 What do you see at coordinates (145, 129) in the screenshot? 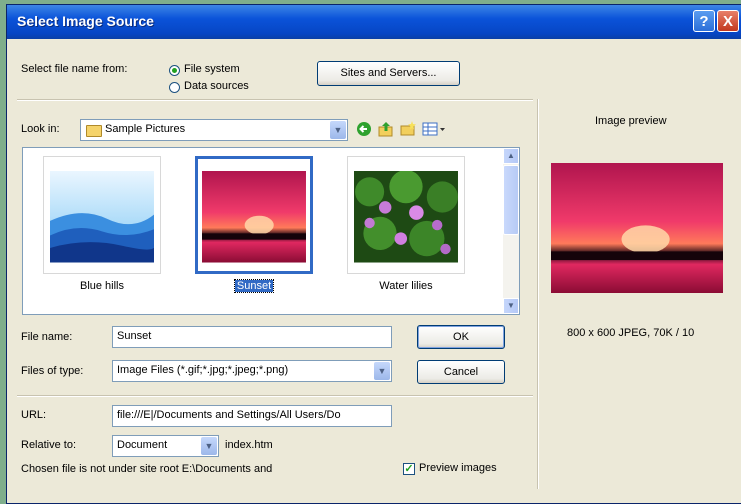
I see `lookin-value: Sample Pictures` at bounding box center [145, 129].